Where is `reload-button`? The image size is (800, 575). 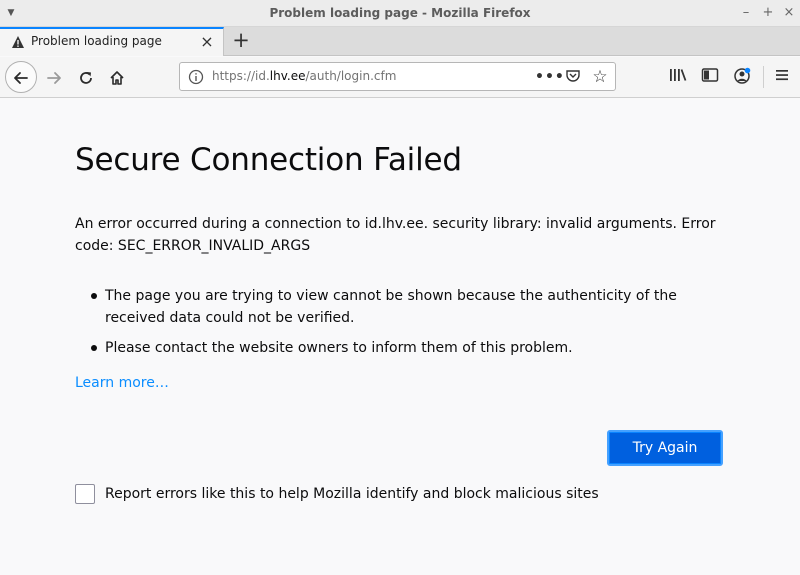
reload-button is located at coordinates (86, 77).